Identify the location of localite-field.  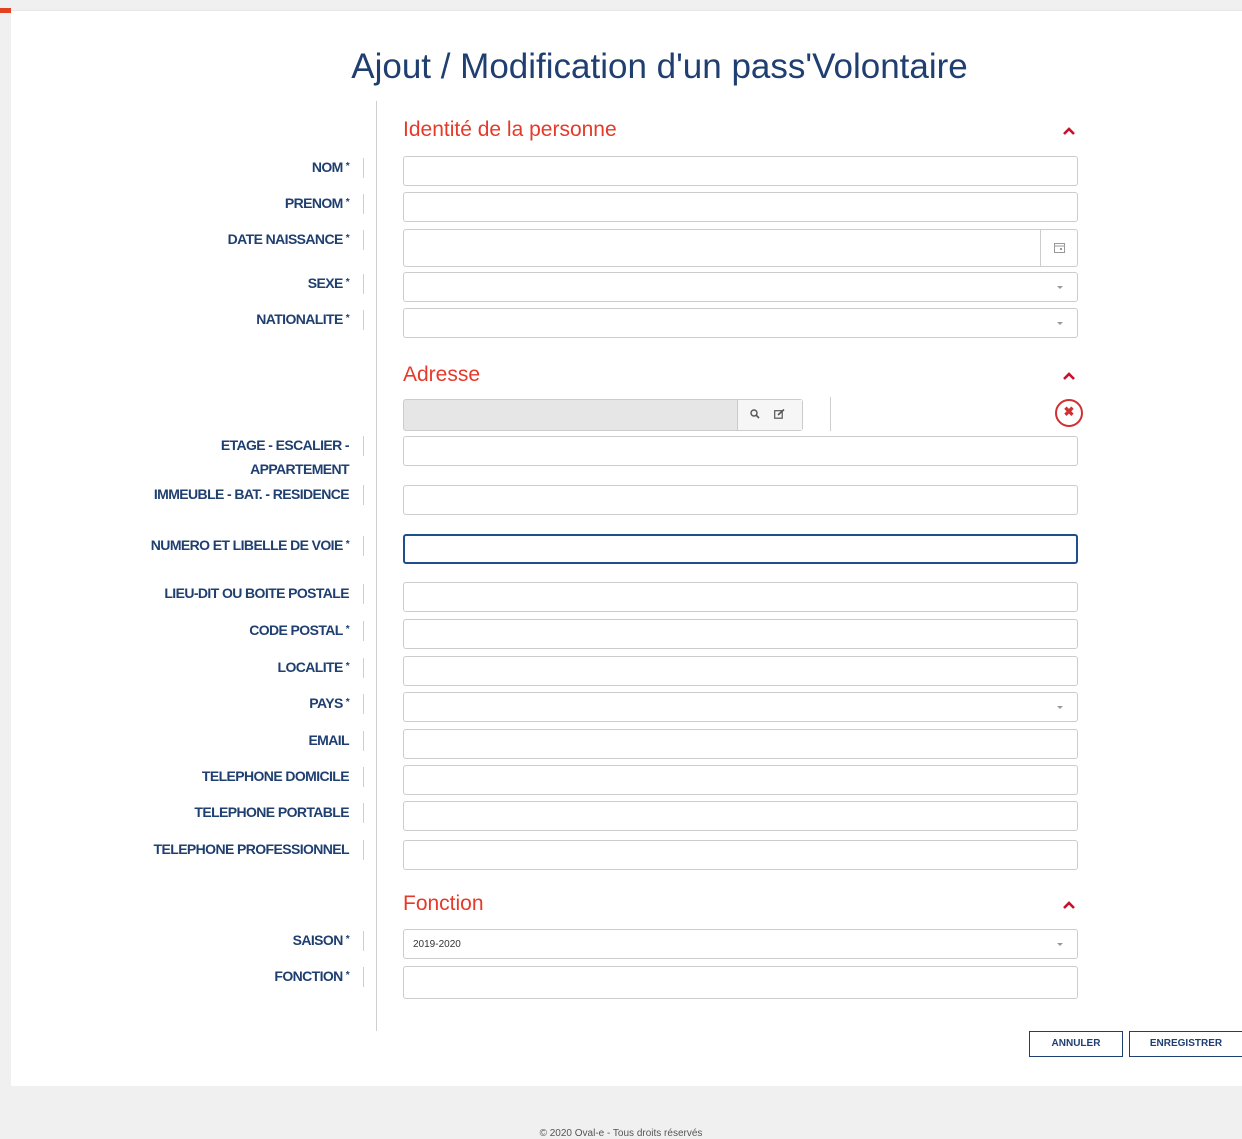
(740, 671).